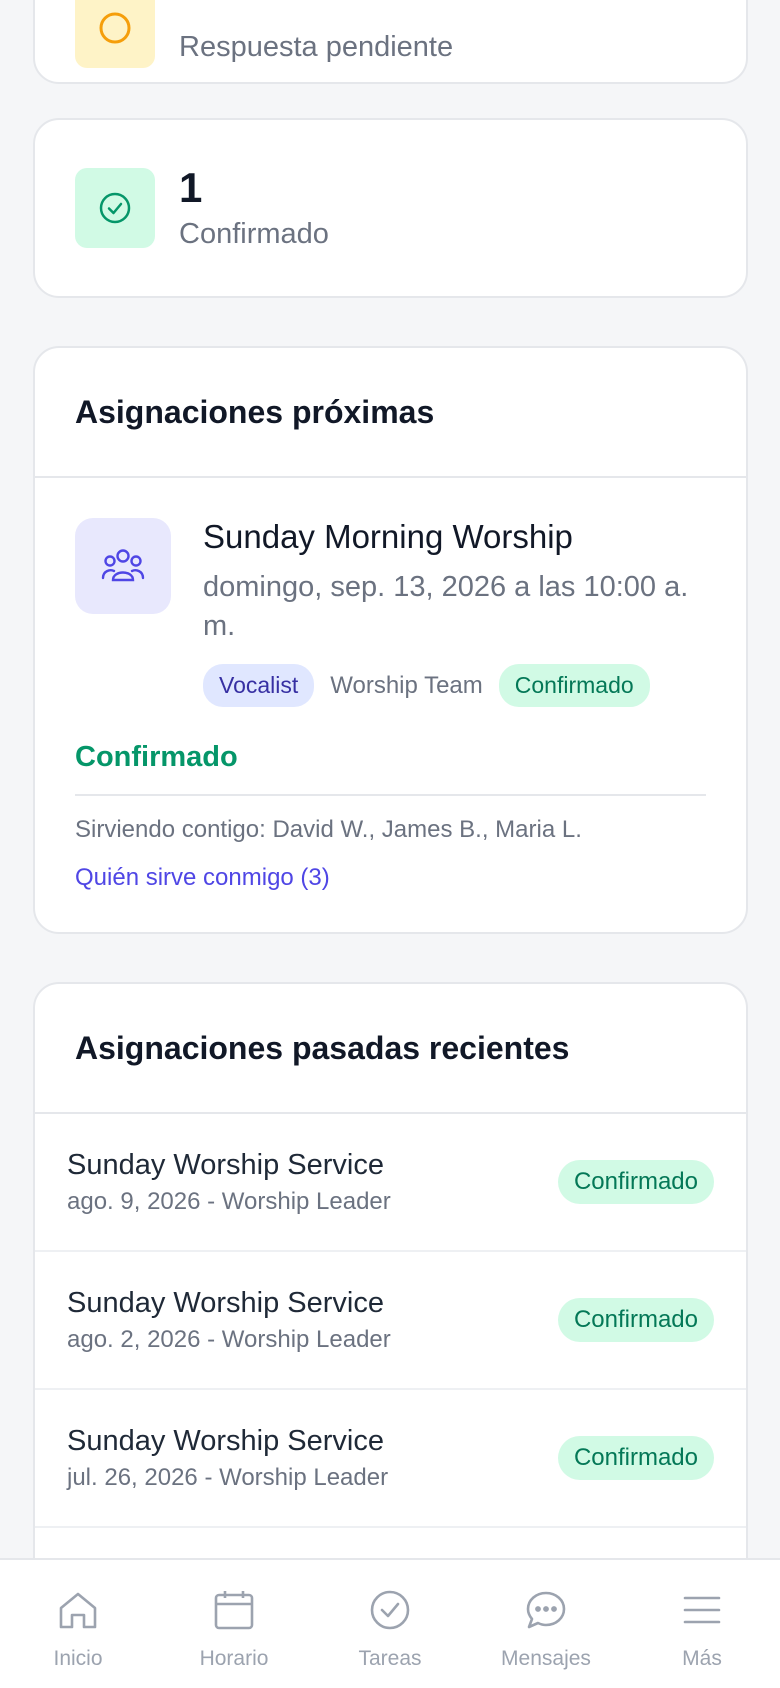 The width and height of the screenshot is (780, 1688). Describe the element at coordinates (234, 1658) in the screenshot. I see `nav-label: Horario` at that location.